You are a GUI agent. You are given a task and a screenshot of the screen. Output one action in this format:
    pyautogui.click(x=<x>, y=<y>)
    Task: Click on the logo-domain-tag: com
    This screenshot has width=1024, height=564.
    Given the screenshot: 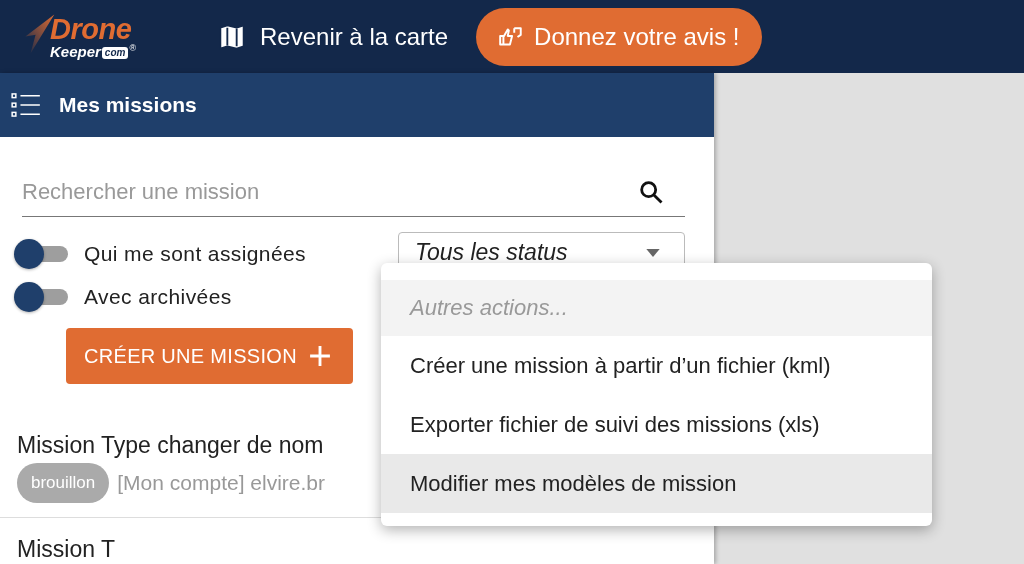 What is the action you would take?
    pyautogui.click(x=115, y=52)
    